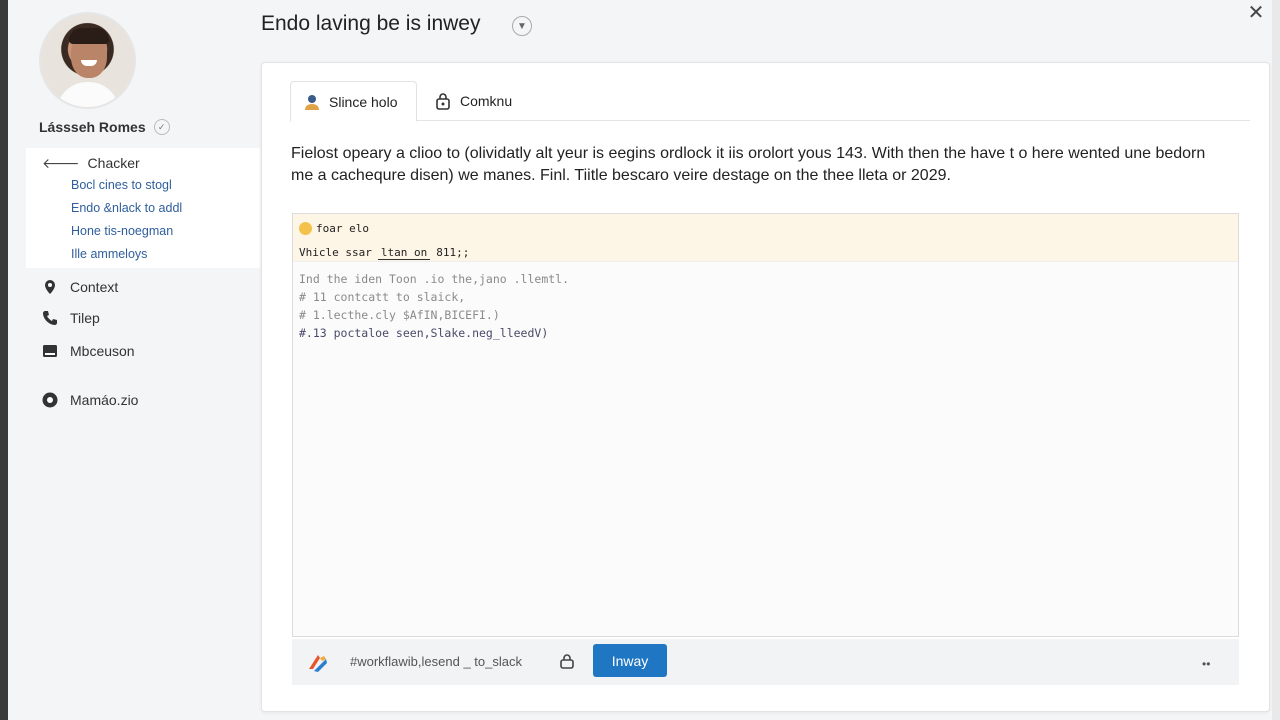 This screenshot has width=1280, height=720. I want to click on help-circle-icon, so click(50, 400).